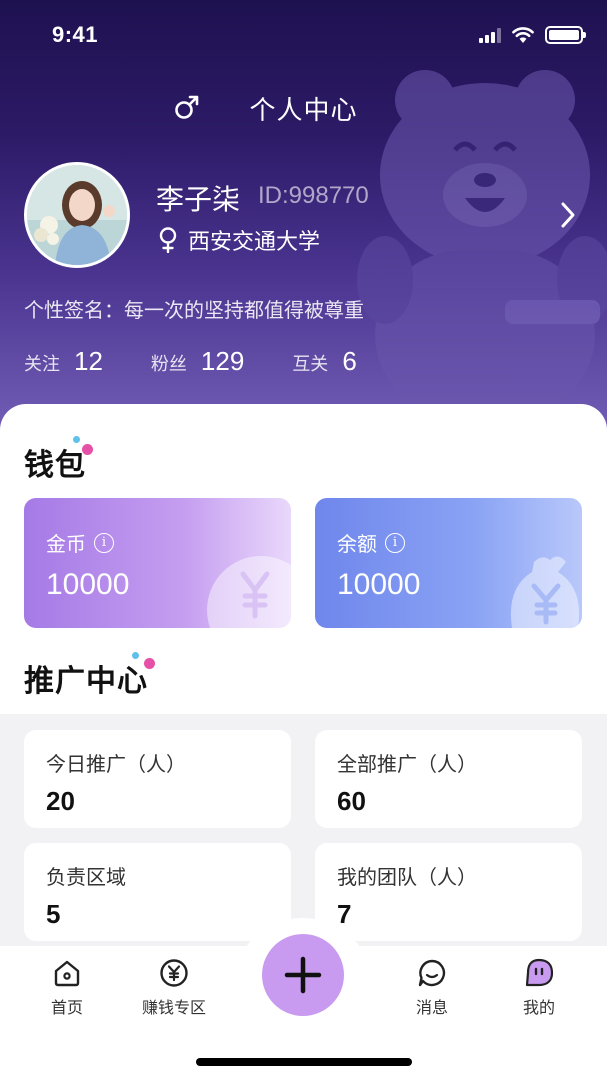  I want to click on add-button, so click(303, 975).